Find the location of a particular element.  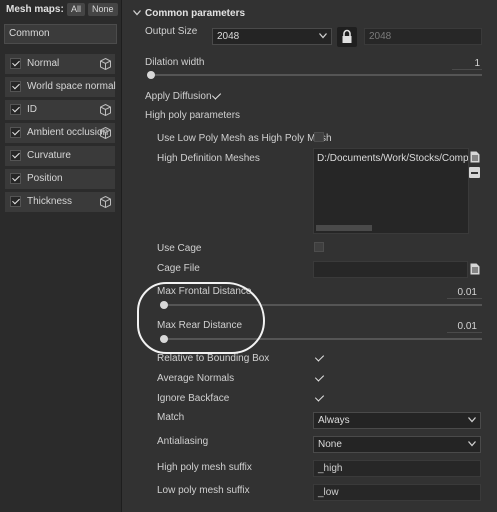

map-item-position: Position is located at coordinates (60, 179).